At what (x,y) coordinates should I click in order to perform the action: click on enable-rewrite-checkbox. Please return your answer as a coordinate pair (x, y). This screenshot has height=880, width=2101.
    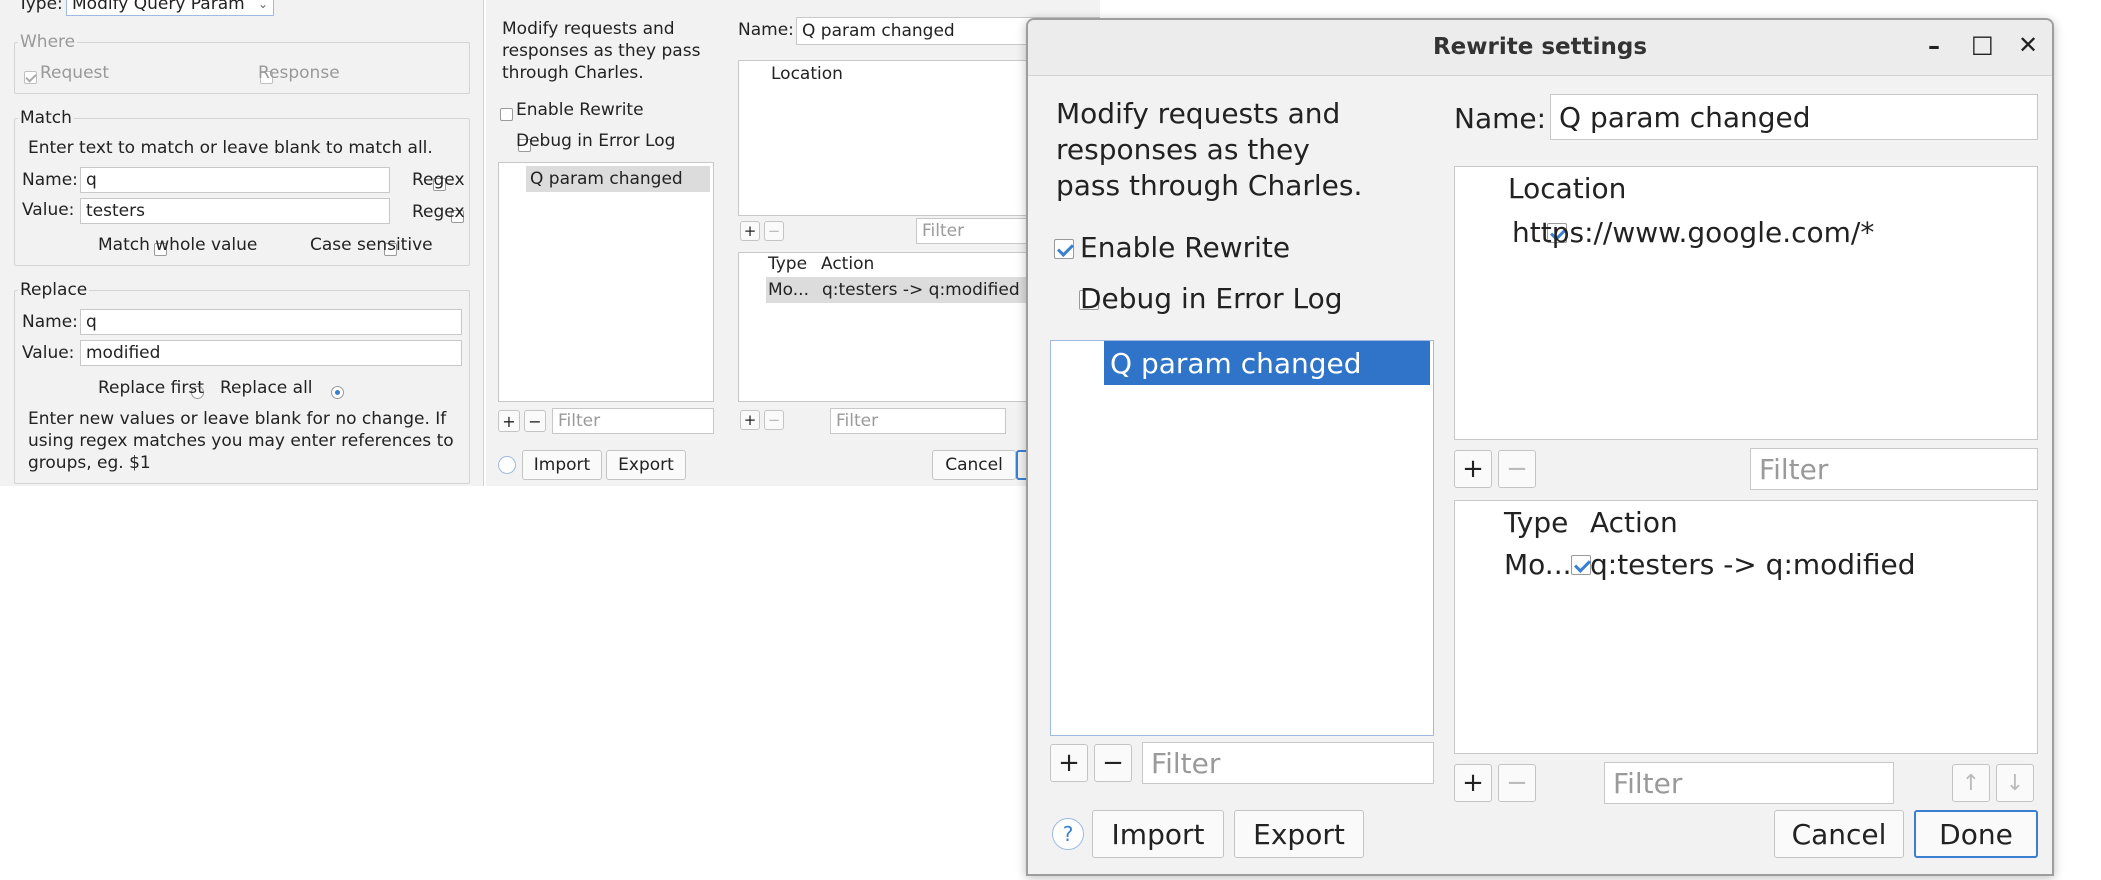
    Looking at the image, I should click on (1064, 248).